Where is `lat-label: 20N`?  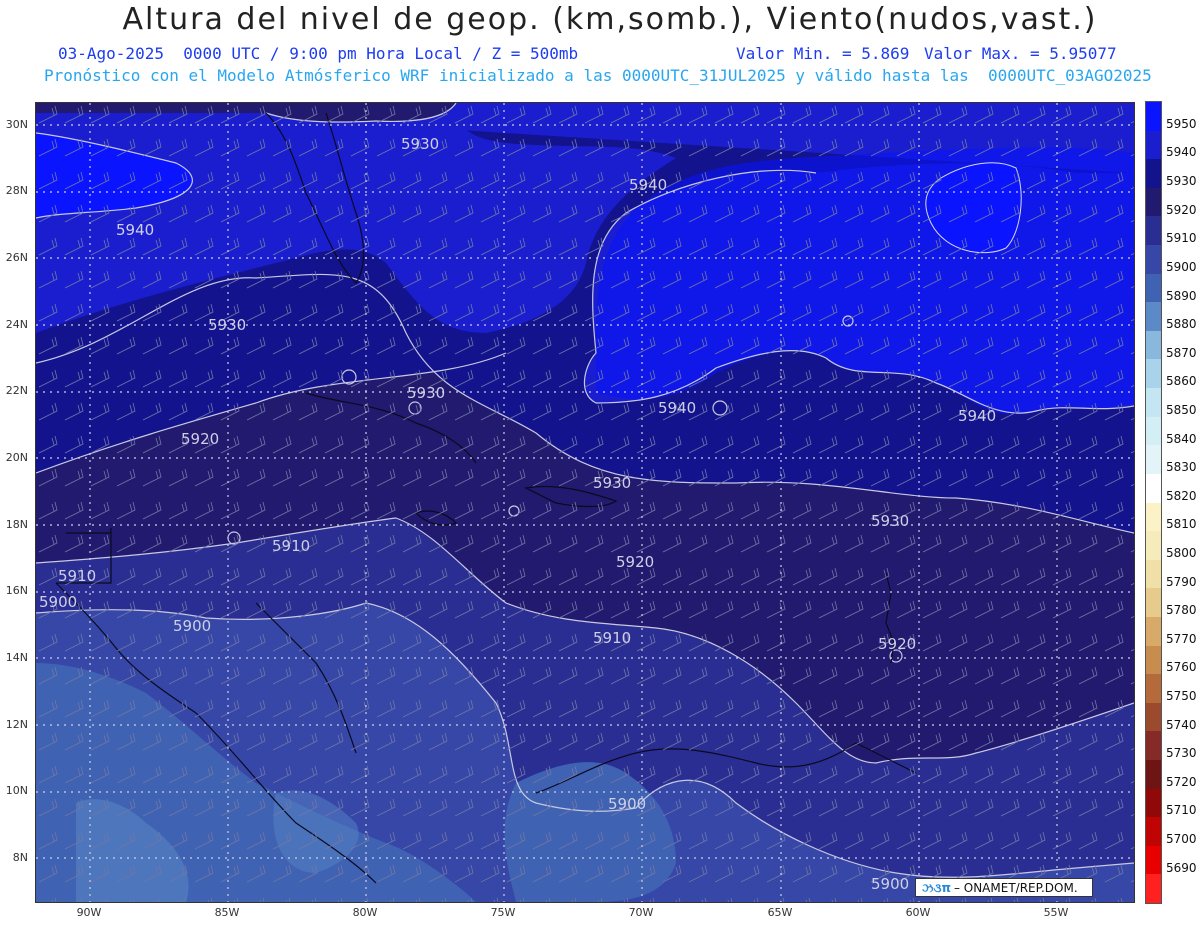 lat-label: 20N is located at coordinates (16, 457).